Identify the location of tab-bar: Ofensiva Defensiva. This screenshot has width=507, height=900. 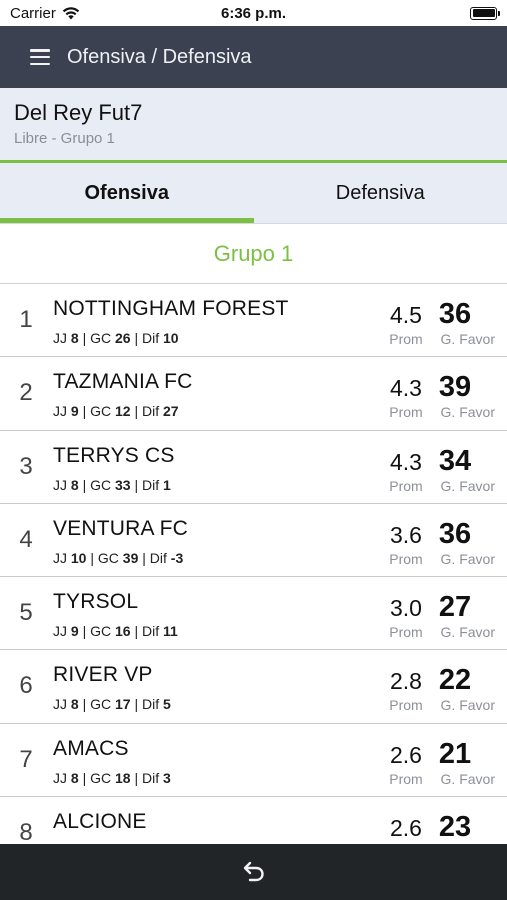
(253, 193).